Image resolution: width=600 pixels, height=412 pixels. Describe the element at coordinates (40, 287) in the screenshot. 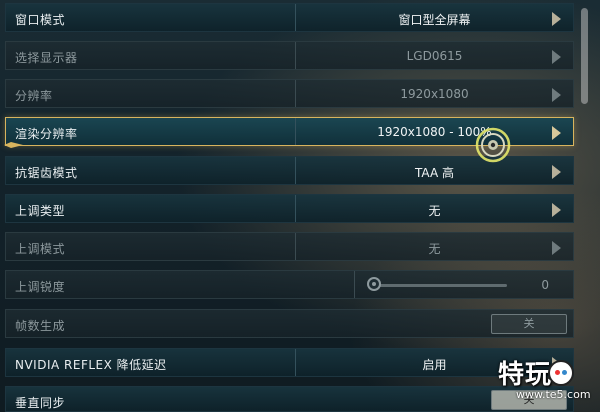

I see `setting-label: 上调锐度` at that location.